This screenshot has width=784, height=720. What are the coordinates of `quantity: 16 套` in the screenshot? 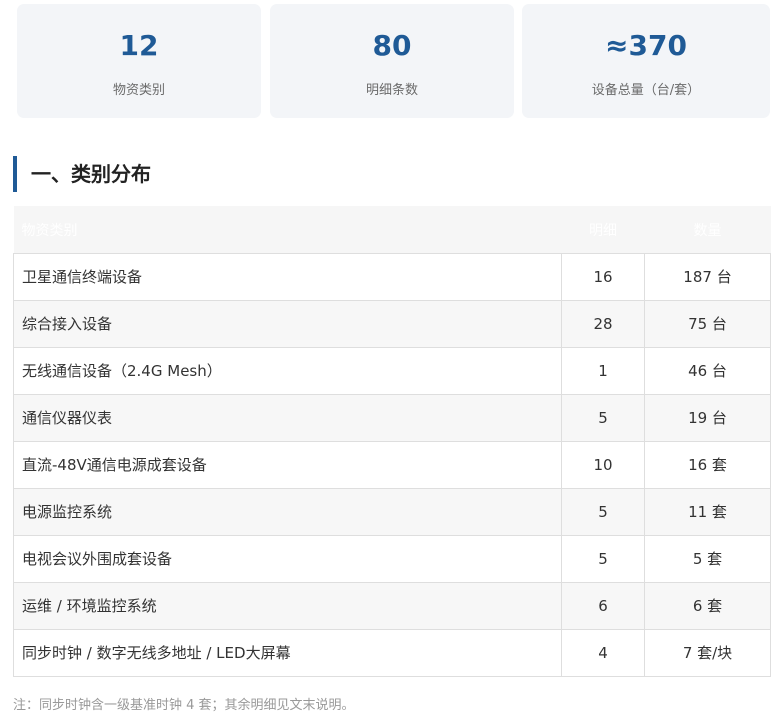 It's located at (707, 465).